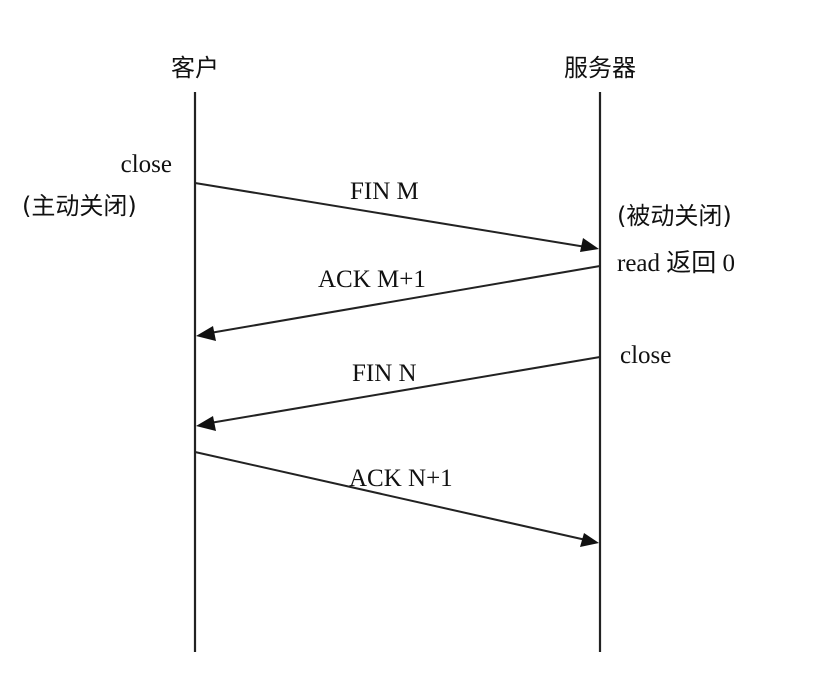 The height and width of the screenshot is (673, 839). What do you see at coordinates (384, 191) in the screenshot?
I see `message-fin-m-label: FIN M` at bounding box center [384, 191].